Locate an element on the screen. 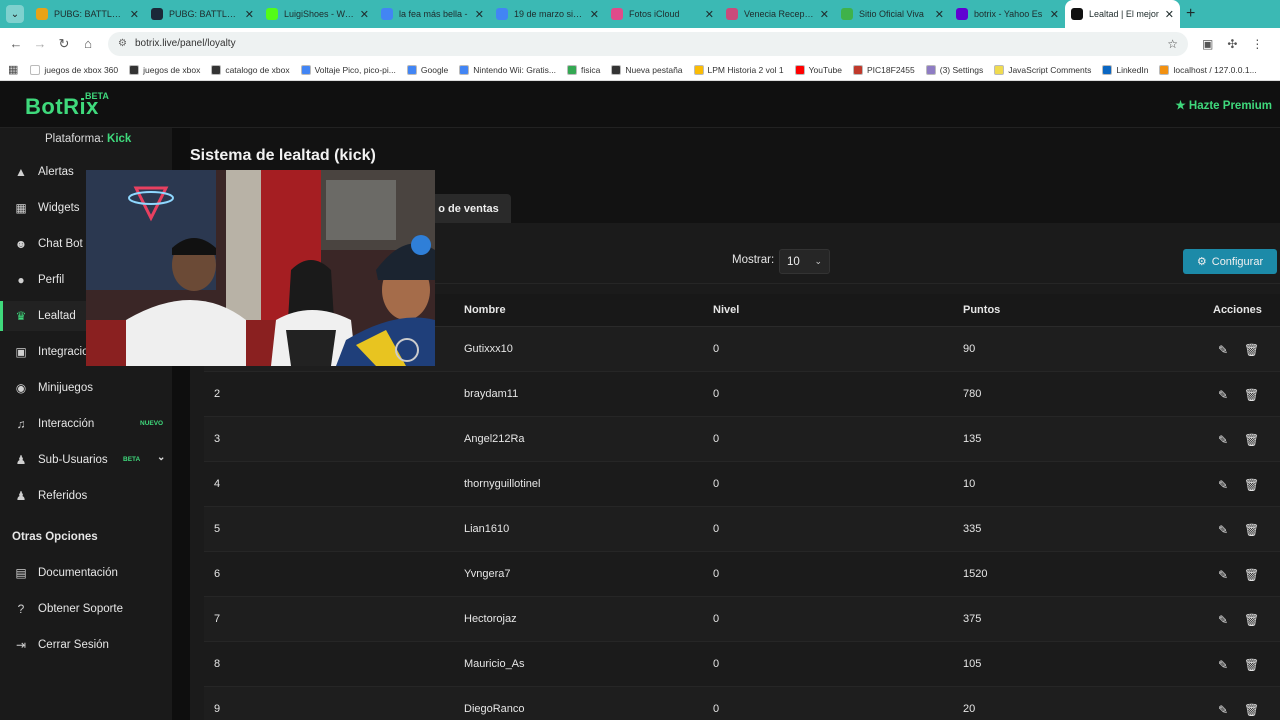 Image resolution: width=1280 pixels, height=720 pixels. premium-label: Hazte Premium is located at coordinates (1230, 106).